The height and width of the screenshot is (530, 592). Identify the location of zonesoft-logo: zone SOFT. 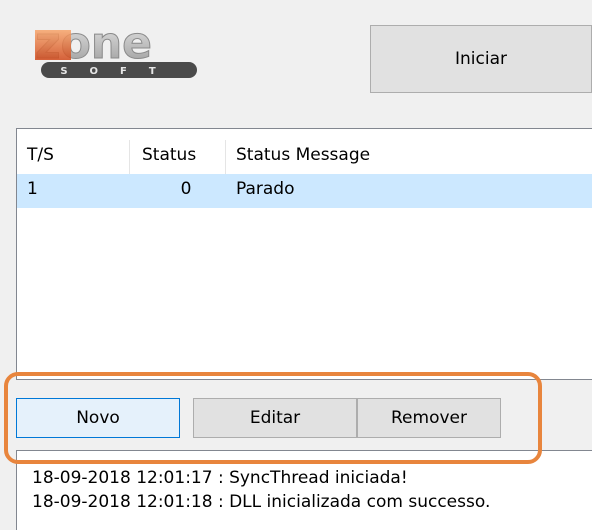
(119, 51).